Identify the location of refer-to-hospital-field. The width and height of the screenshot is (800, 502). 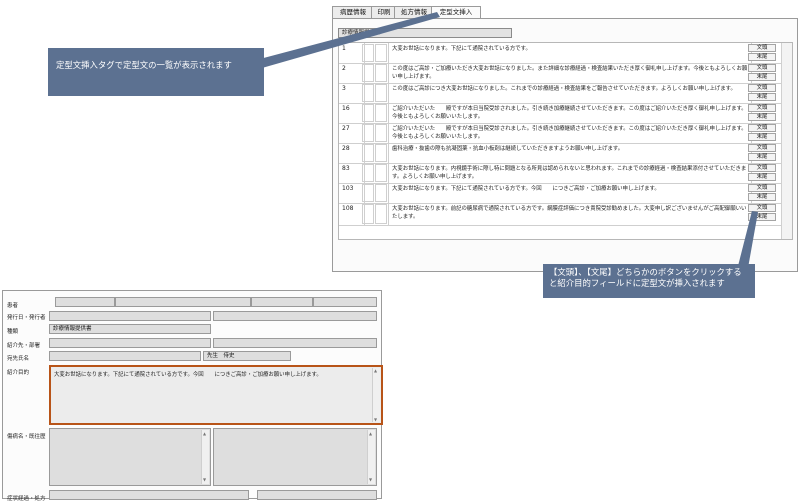
(130, 343).